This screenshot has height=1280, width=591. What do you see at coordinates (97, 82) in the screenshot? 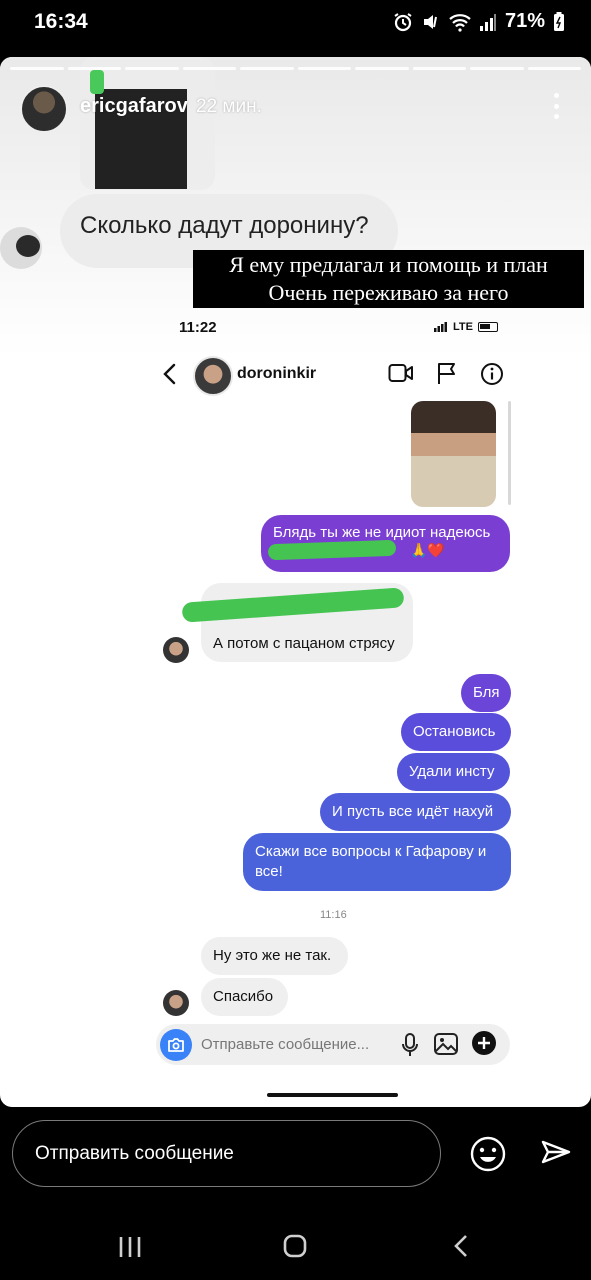
I see `embedded-story-blur` at bounding box center [97, 82].